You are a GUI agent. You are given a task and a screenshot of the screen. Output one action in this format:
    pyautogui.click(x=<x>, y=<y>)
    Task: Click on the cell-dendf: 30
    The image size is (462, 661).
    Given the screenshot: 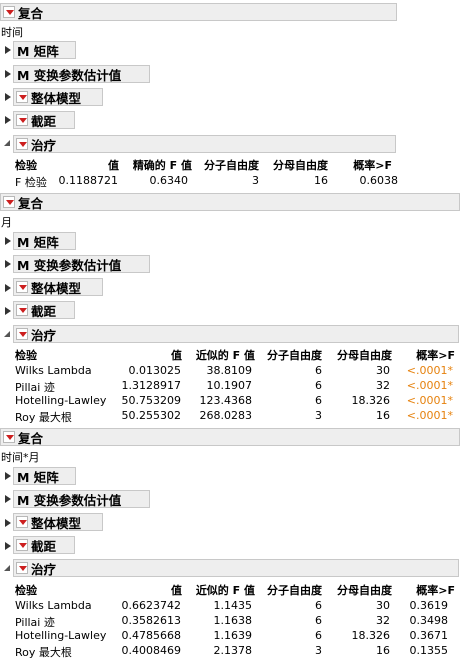 What is the action you would take?
    pyautogui.click(x=383, y=605)
    